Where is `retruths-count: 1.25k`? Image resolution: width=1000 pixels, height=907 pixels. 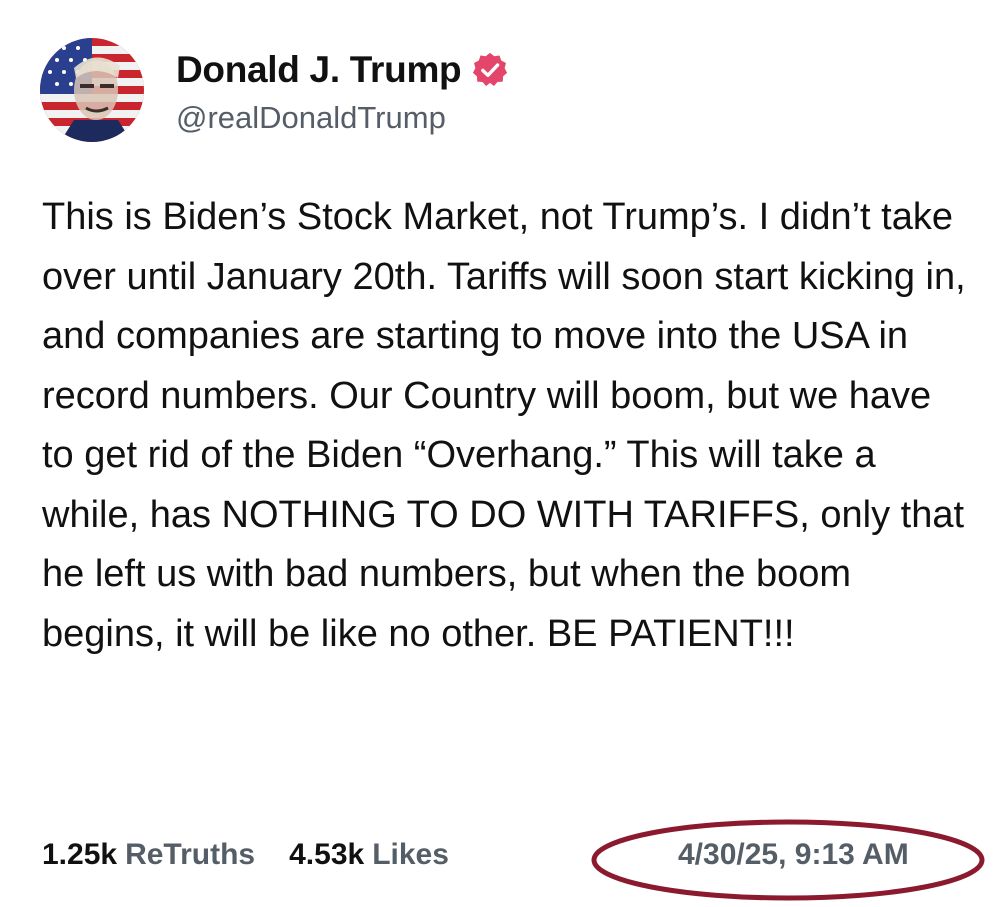
retruths-count: 1.25k is located at coordinates (80, 854).